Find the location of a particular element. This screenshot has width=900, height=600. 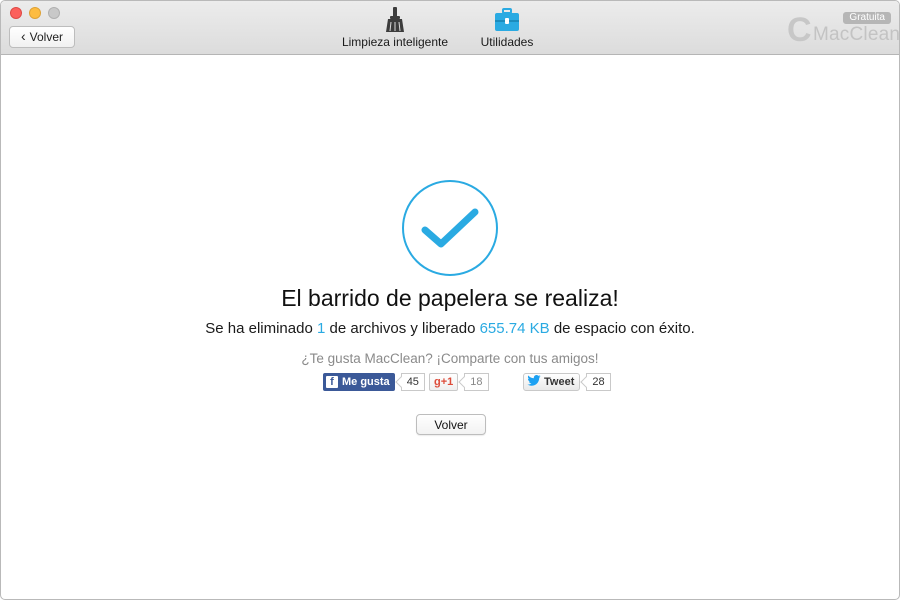

app-name: MacClean is located at coordinates (856, 34).